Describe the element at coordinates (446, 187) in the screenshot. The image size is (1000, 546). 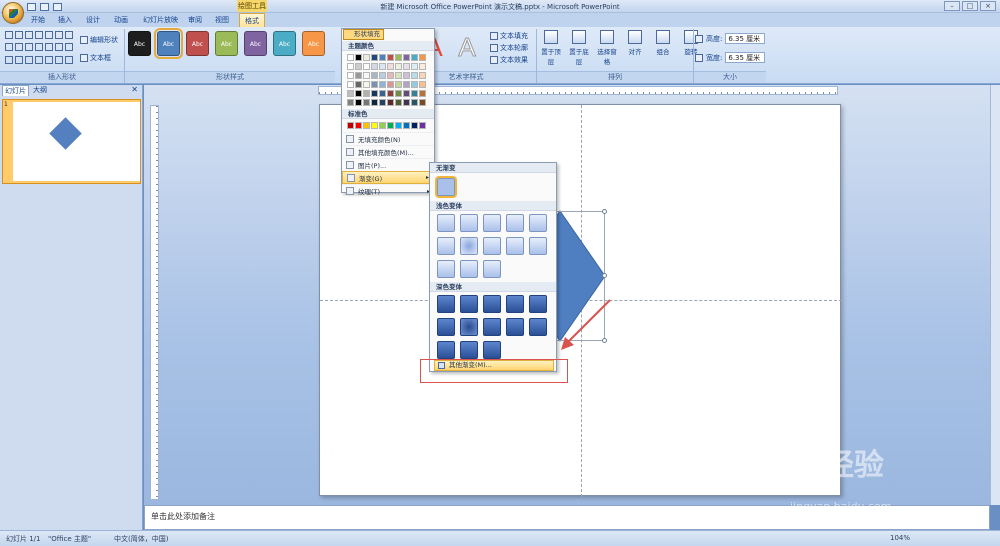
I see `no-gradient-swatch` at that location.